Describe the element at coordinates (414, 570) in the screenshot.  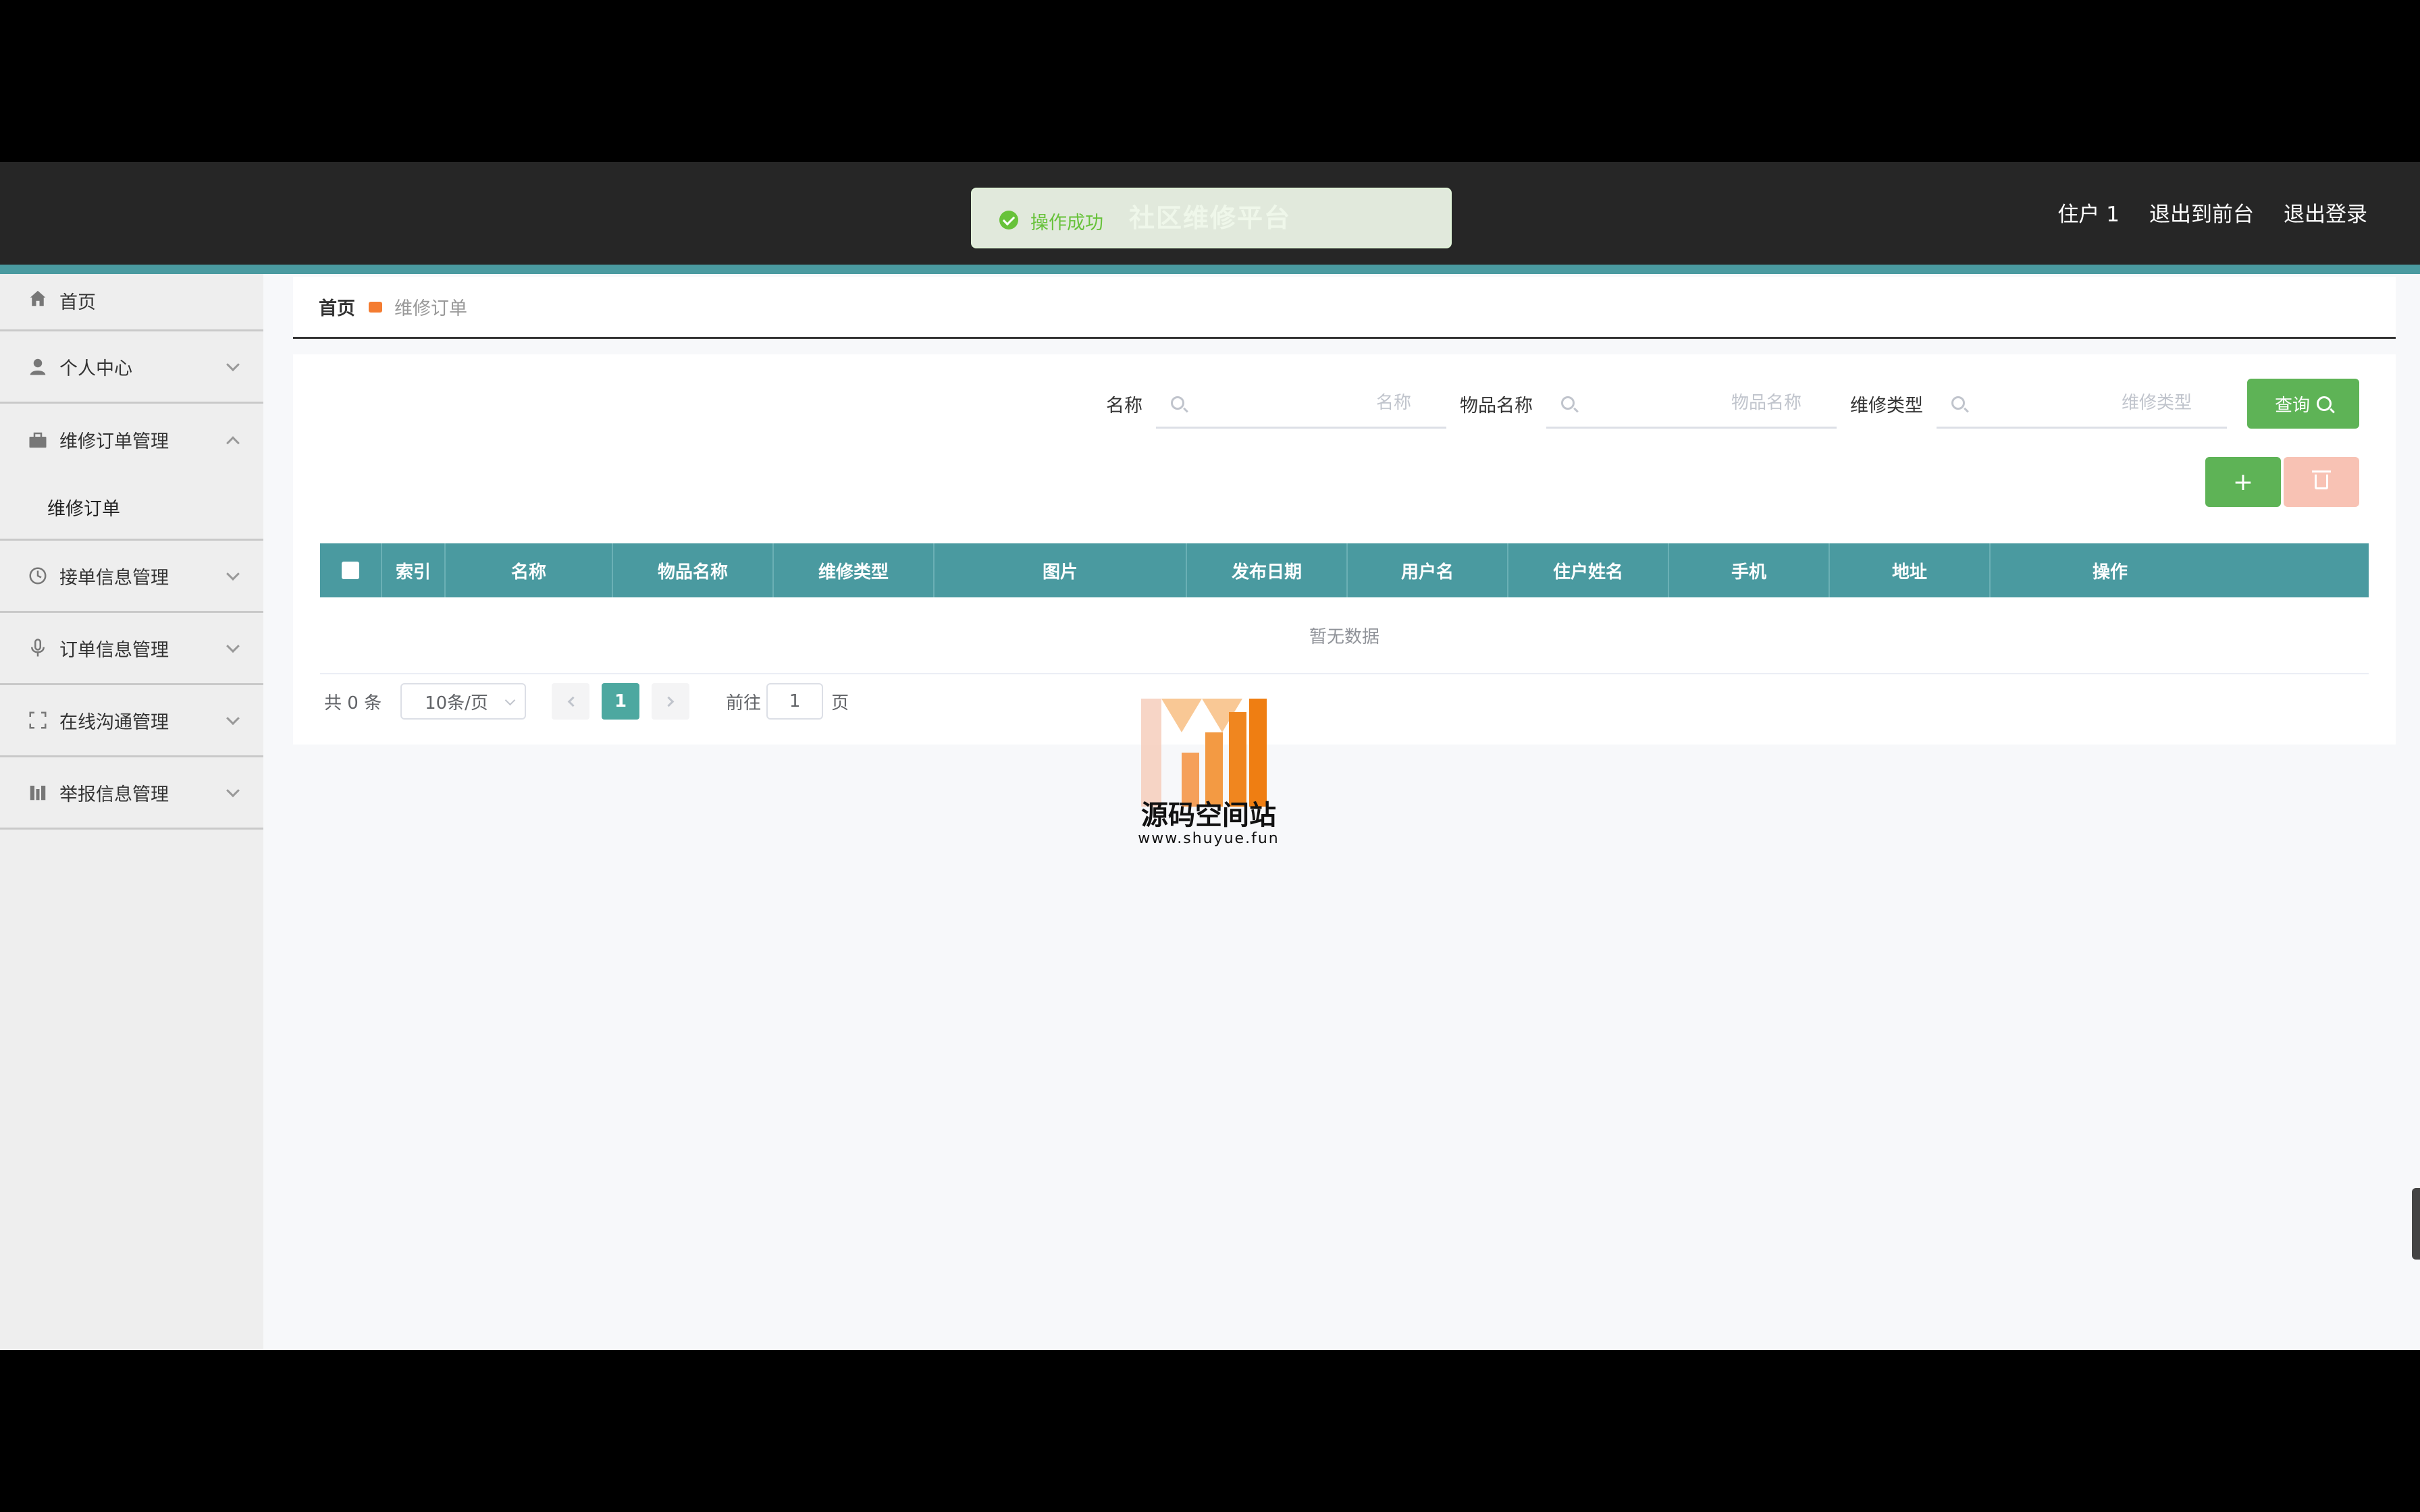
I see `column-header: 索引` at that location.